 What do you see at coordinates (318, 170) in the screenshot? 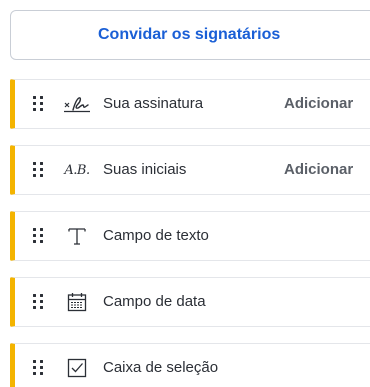
I see `add-initials-button: Adicionar` at bounding box center [318, 170].